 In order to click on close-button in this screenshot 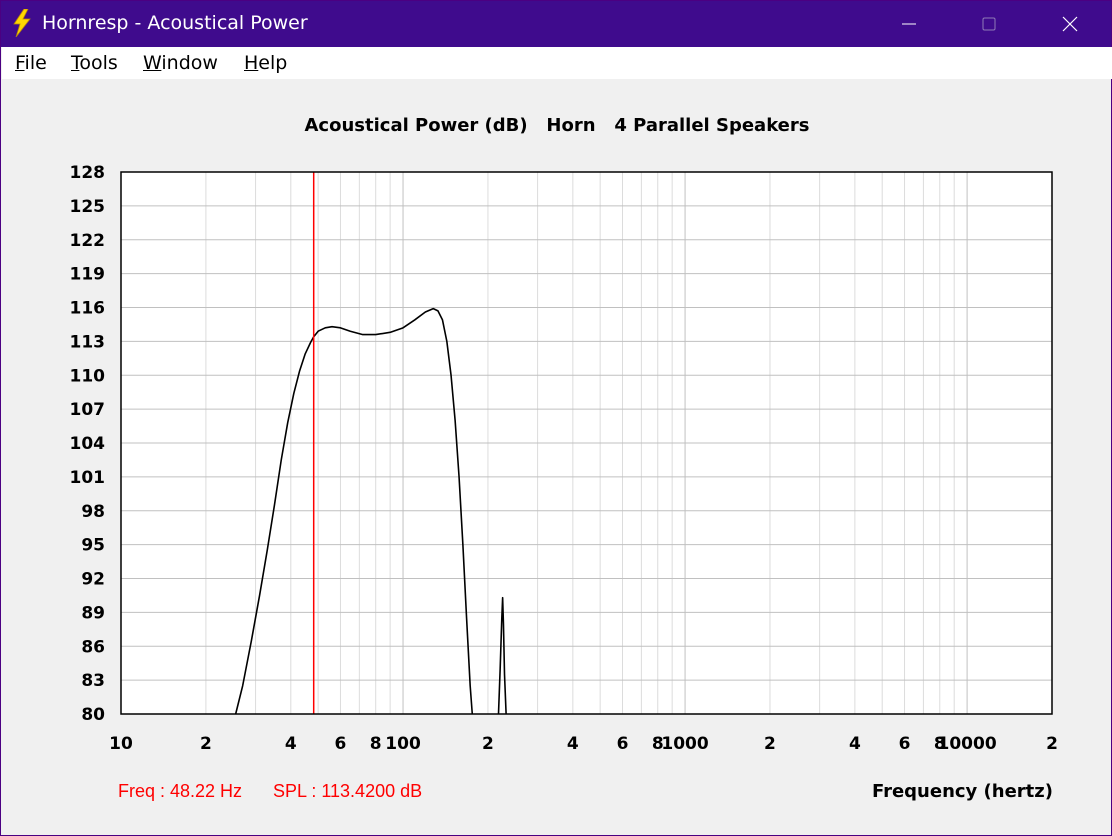, I will do `click(1070, 24)`.